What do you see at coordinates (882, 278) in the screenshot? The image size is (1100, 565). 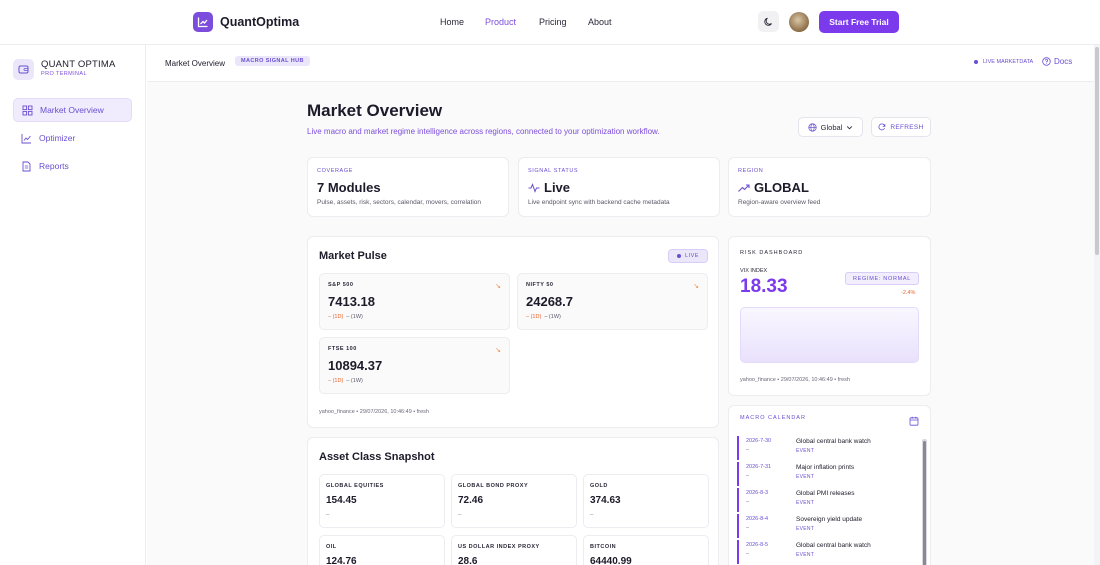 I see `regime-badge: REGIME: NORMAL` at bounding box center [882, 278].